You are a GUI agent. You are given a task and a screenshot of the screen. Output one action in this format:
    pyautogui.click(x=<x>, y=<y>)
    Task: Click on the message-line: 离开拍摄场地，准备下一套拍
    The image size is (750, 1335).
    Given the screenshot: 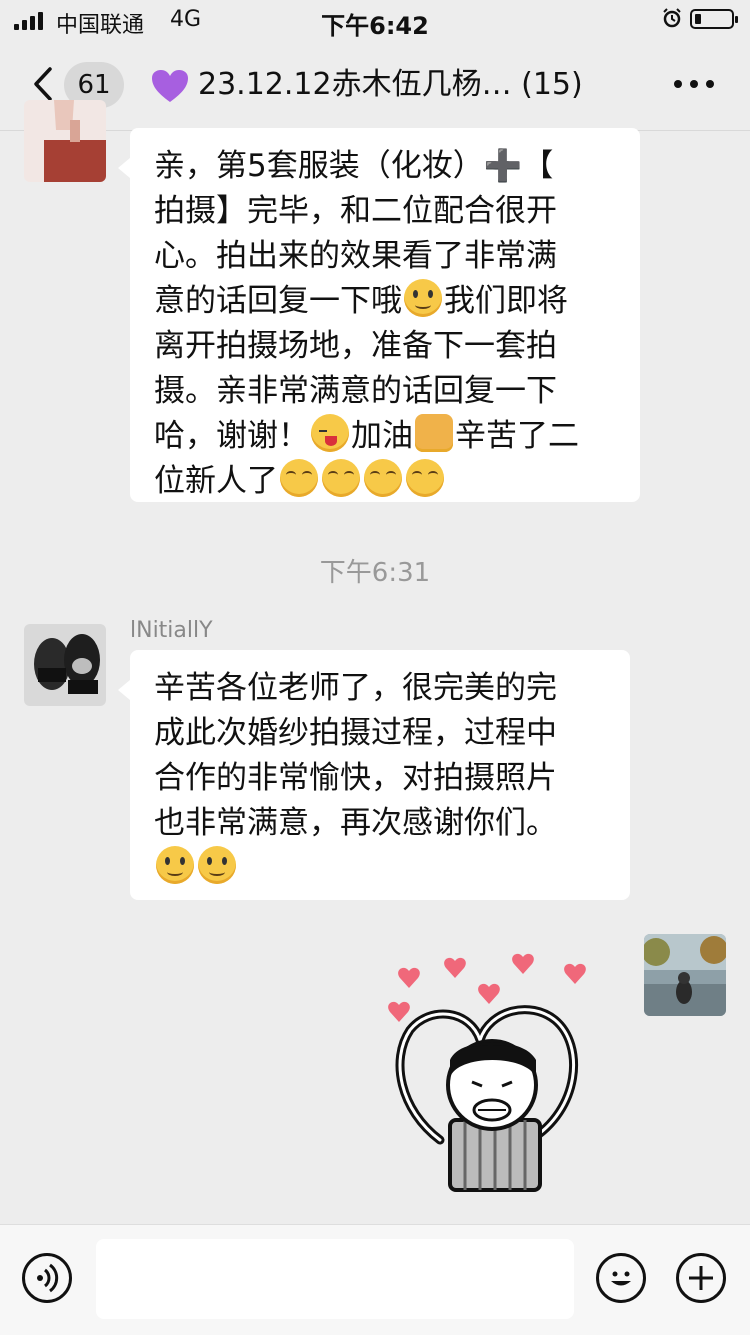 What is the action you would take?
    pyautogui.click(x=355, y=346)
    